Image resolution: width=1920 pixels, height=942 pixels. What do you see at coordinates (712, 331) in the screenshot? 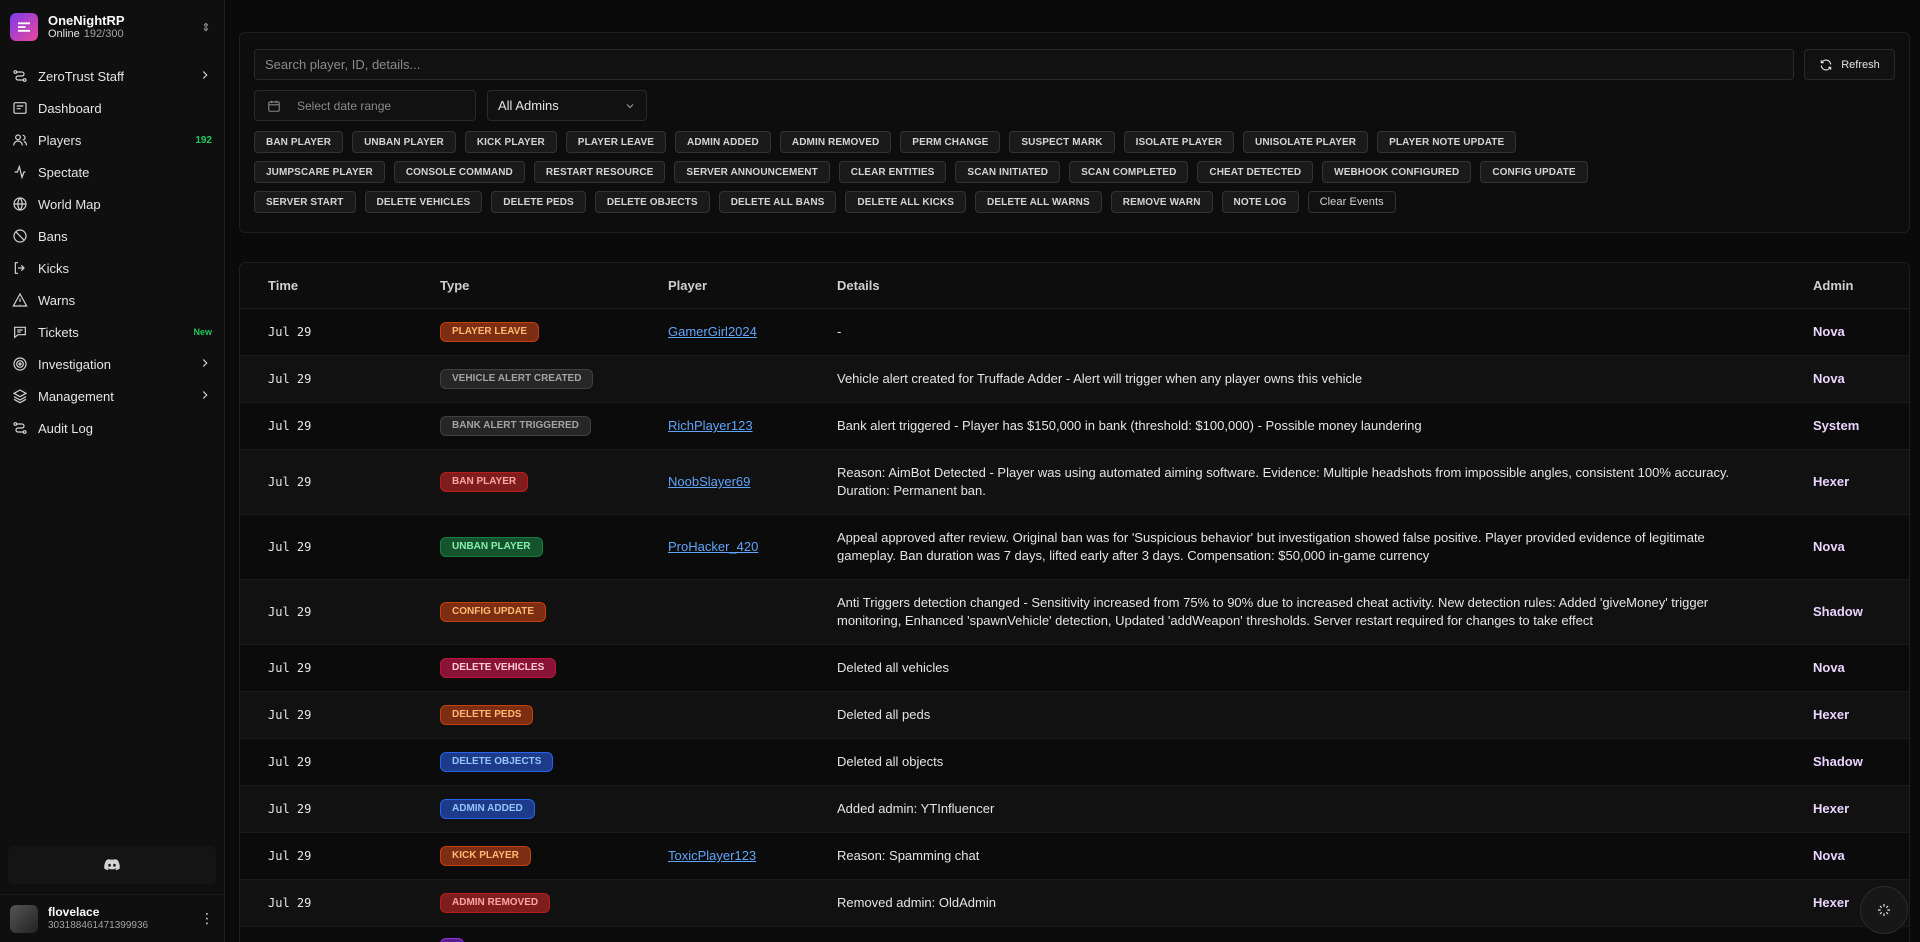
I see `player-link: GamerGirl2024` at bounding box center [712, 331].